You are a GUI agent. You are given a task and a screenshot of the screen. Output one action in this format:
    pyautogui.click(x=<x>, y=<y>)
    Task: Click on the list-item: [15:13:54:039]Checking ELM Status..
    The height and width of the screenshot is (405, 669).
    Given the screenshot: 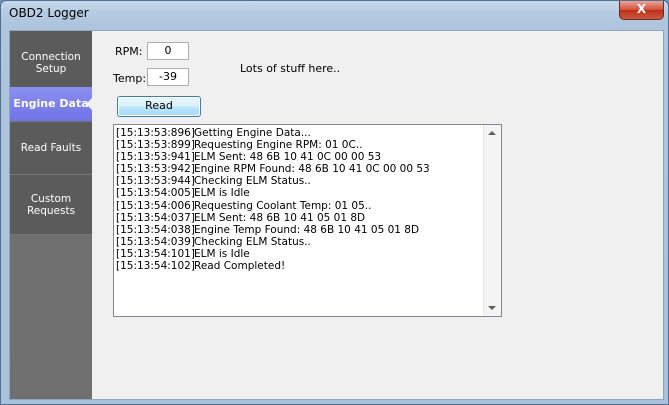 What is the action you would take?
    pyautogui.click(x=299, y=242)
    